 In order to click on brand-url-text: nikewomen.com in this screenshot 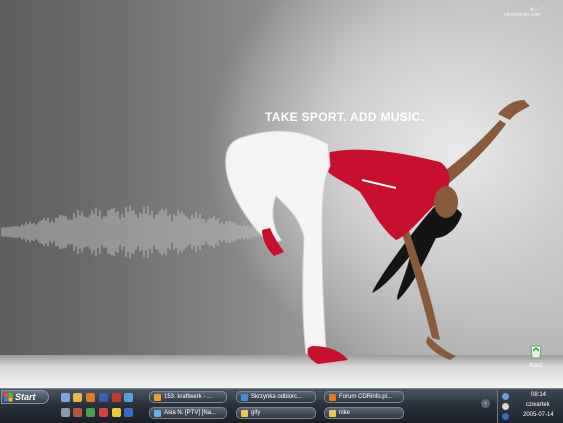, I will do `click(522, 15)`.